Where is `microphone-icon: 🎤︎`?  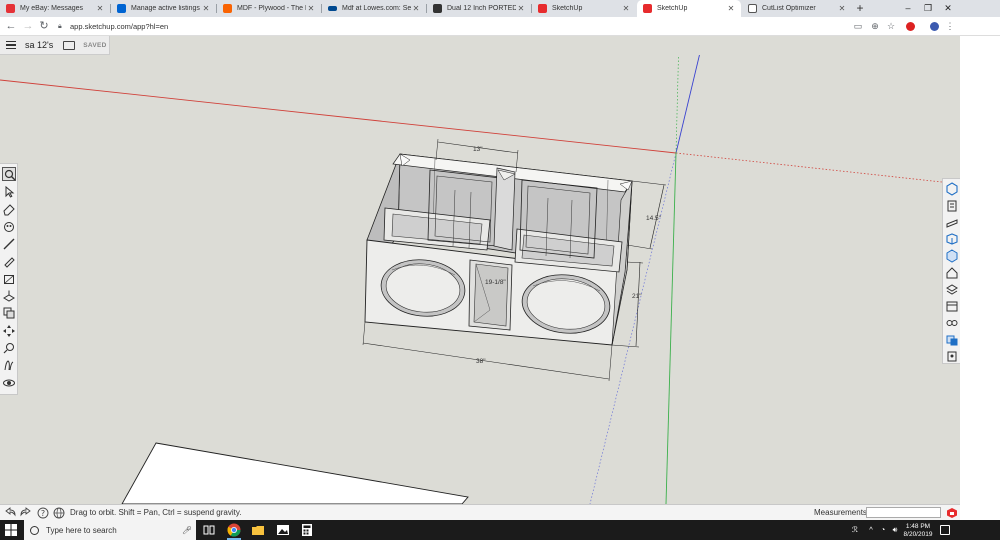 microphone-icon: 🎤︎ is located at coordinates (187, 530).